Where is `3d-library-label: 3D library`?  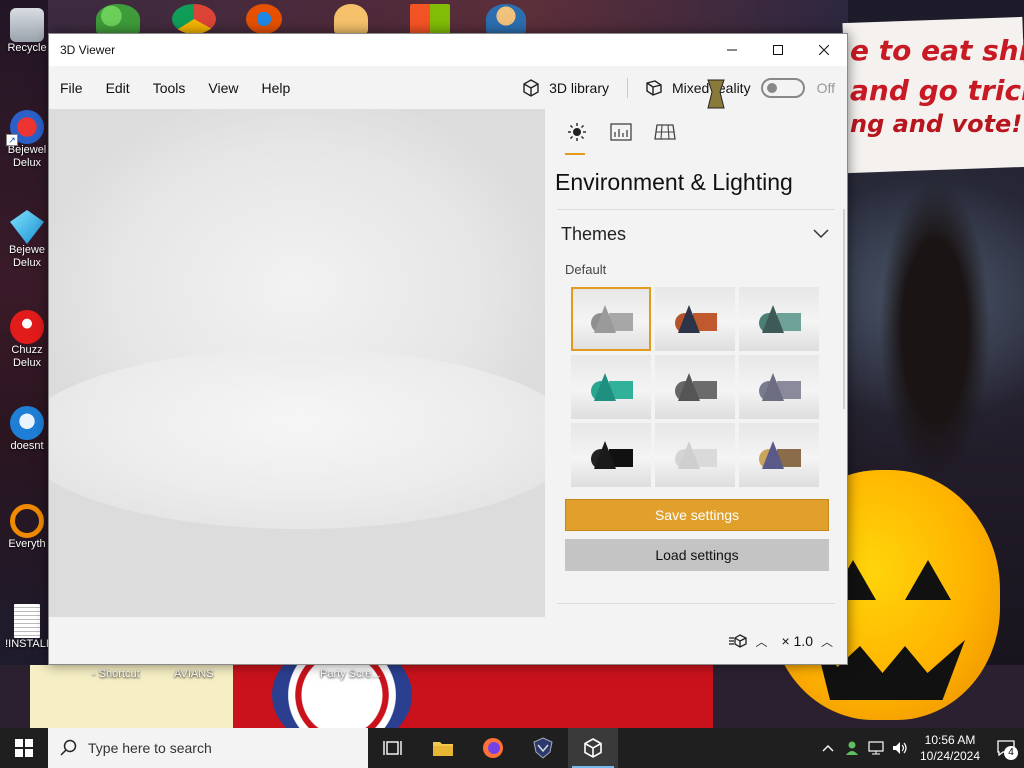
3d-library-label: 3D library is located at coordinates (579, 87).